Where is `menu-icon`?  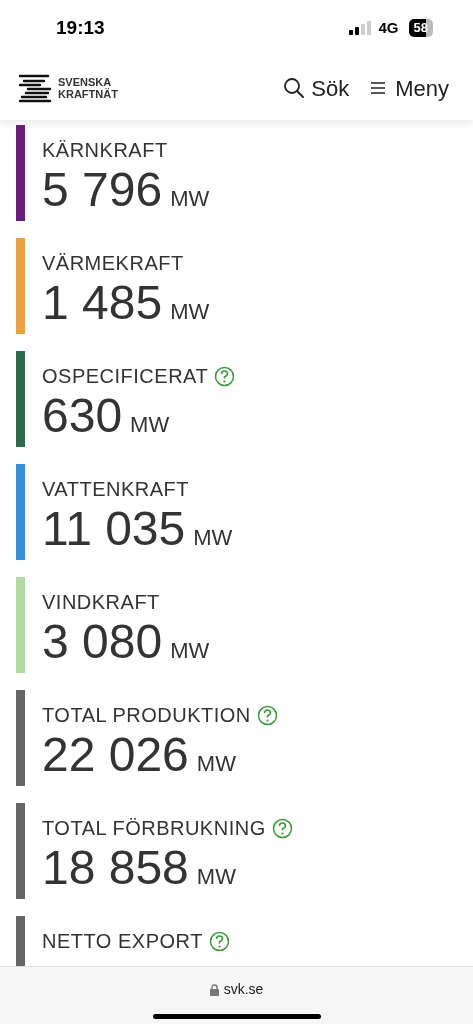 menu-icon is located at coordinates (378, 88).